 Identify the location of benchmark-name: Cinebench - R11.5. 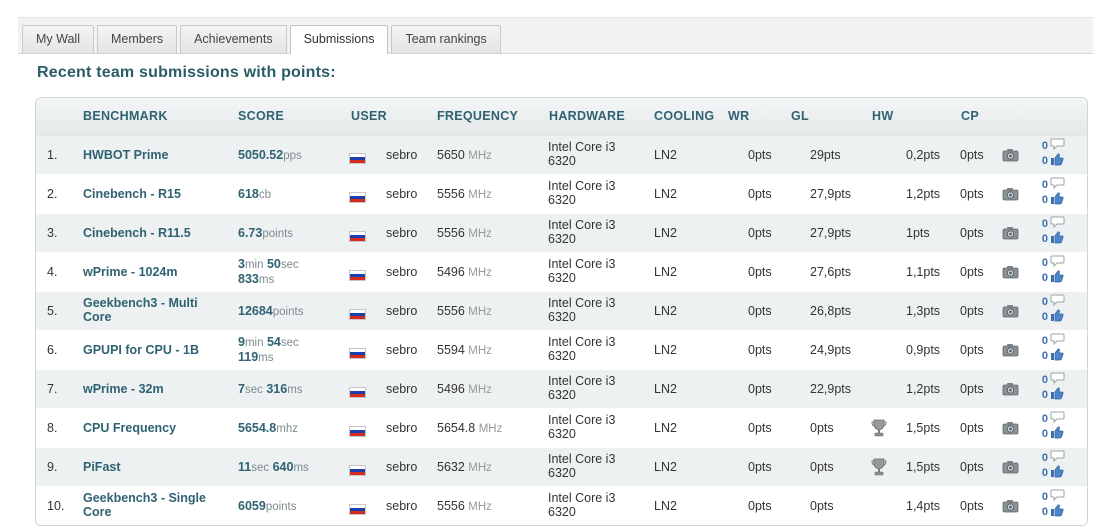
(137, 233).